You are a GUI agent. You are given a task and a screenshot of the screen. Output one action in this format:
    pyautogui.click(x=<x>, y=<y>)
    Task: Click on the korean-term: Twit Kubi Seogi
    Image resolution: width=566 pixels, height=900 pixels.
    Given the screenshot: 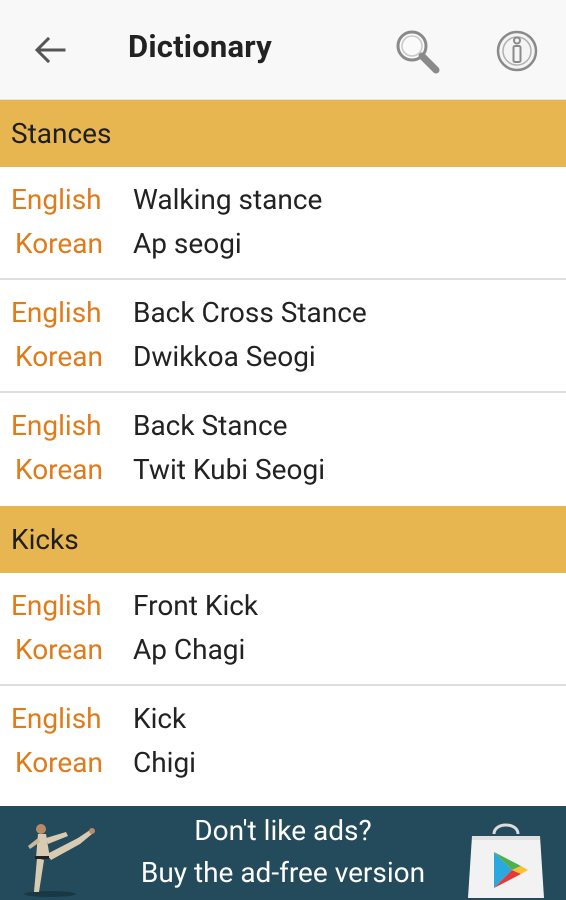 What is the action you would take?
    pyautogui.click(x=229, y=469)
    